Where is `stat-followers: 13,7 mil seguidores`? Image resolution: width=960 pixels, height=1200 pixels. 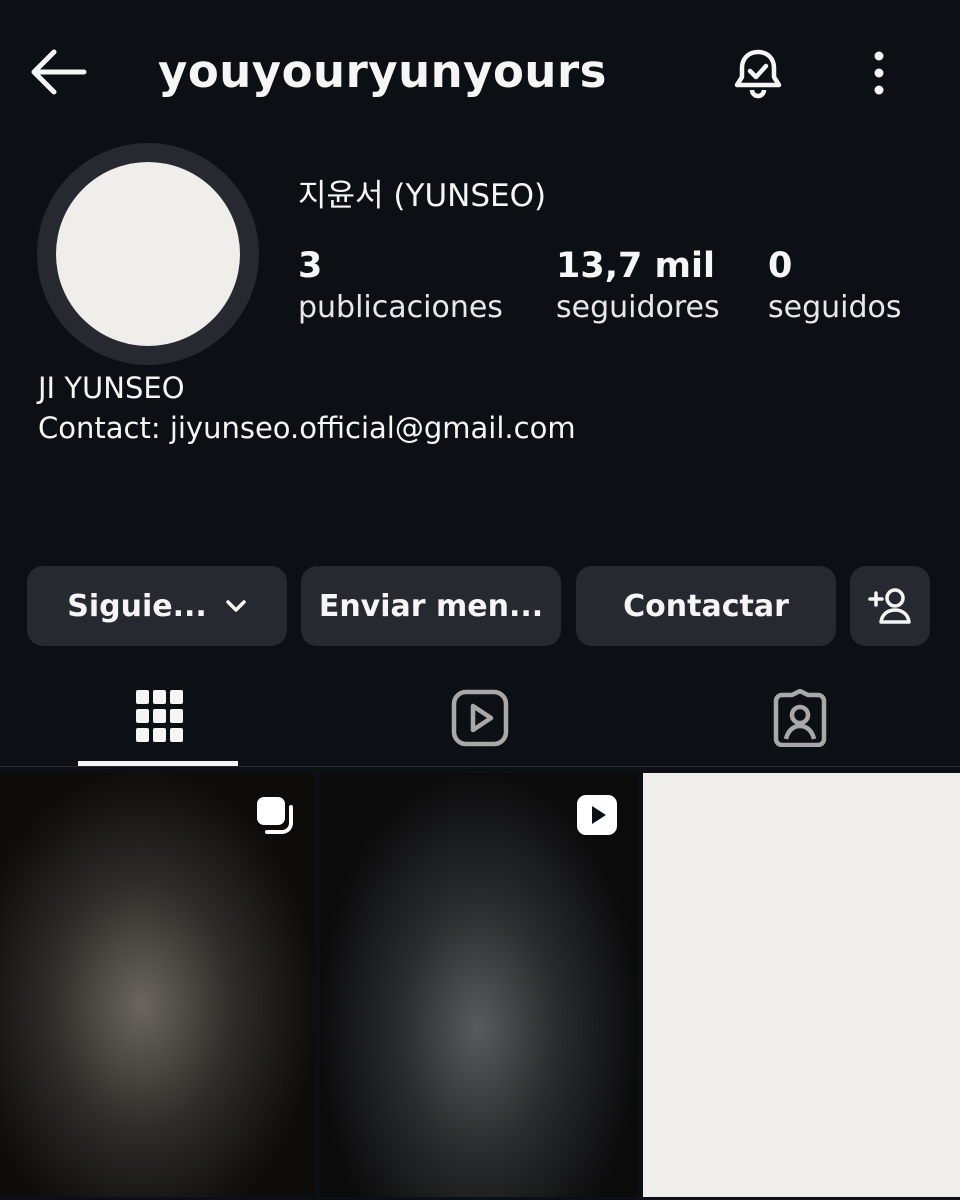 stat-followers: 13,7 mil seguidores is located at coordinates (638, 286).